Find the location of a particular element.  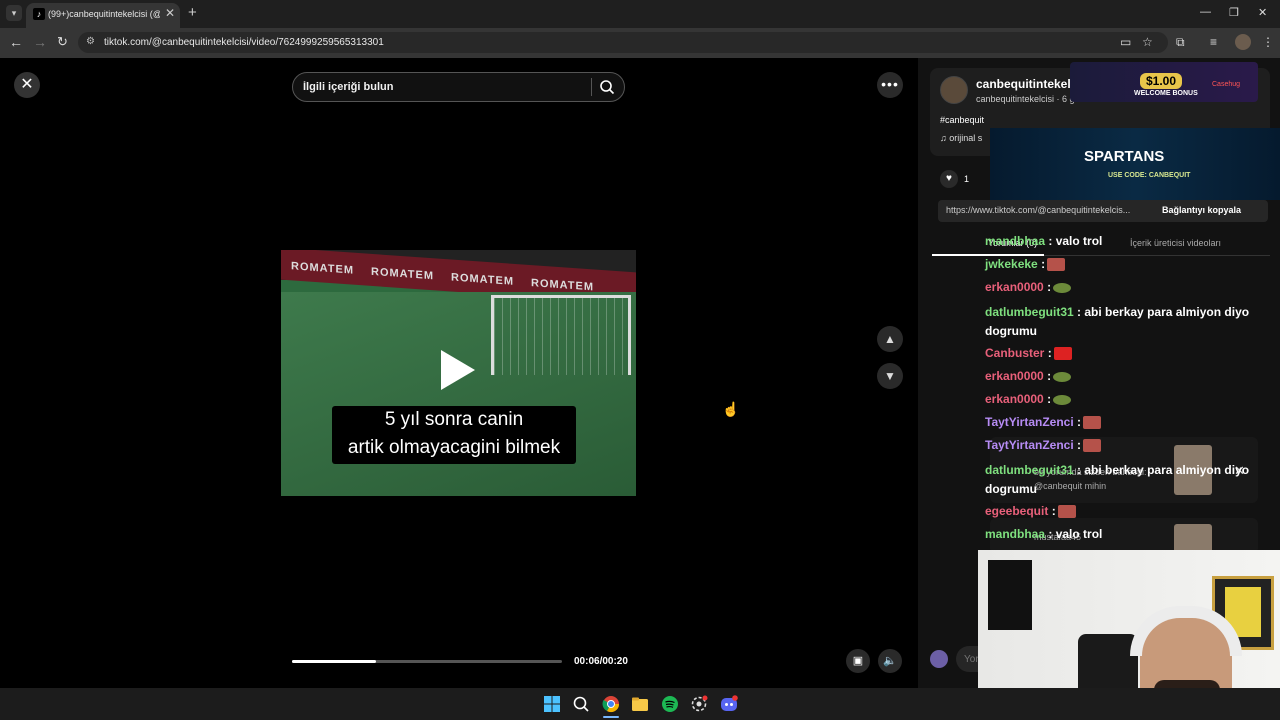

search-bar is located at coordinates (458, 87).